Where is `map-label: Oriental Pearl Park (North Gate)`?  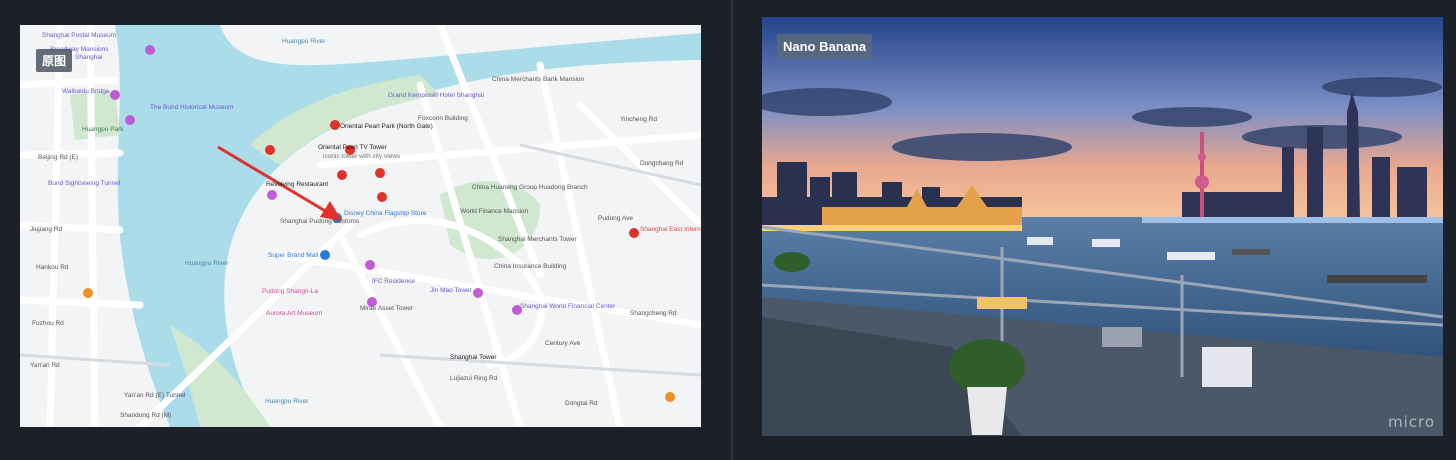
map-label: Oriental Pearl Park (North Gate) is located at coordinates (386, 126).